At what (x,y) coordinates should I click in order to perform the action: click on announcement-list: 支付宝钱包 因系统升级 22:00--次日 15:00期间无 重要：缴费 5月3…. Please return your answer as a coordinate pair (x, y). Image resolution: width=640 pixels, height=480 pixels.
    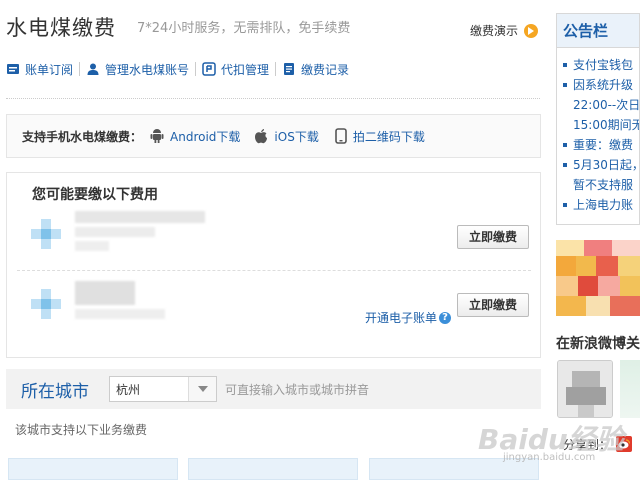
    Looking at the image, I should click on (598, 131).